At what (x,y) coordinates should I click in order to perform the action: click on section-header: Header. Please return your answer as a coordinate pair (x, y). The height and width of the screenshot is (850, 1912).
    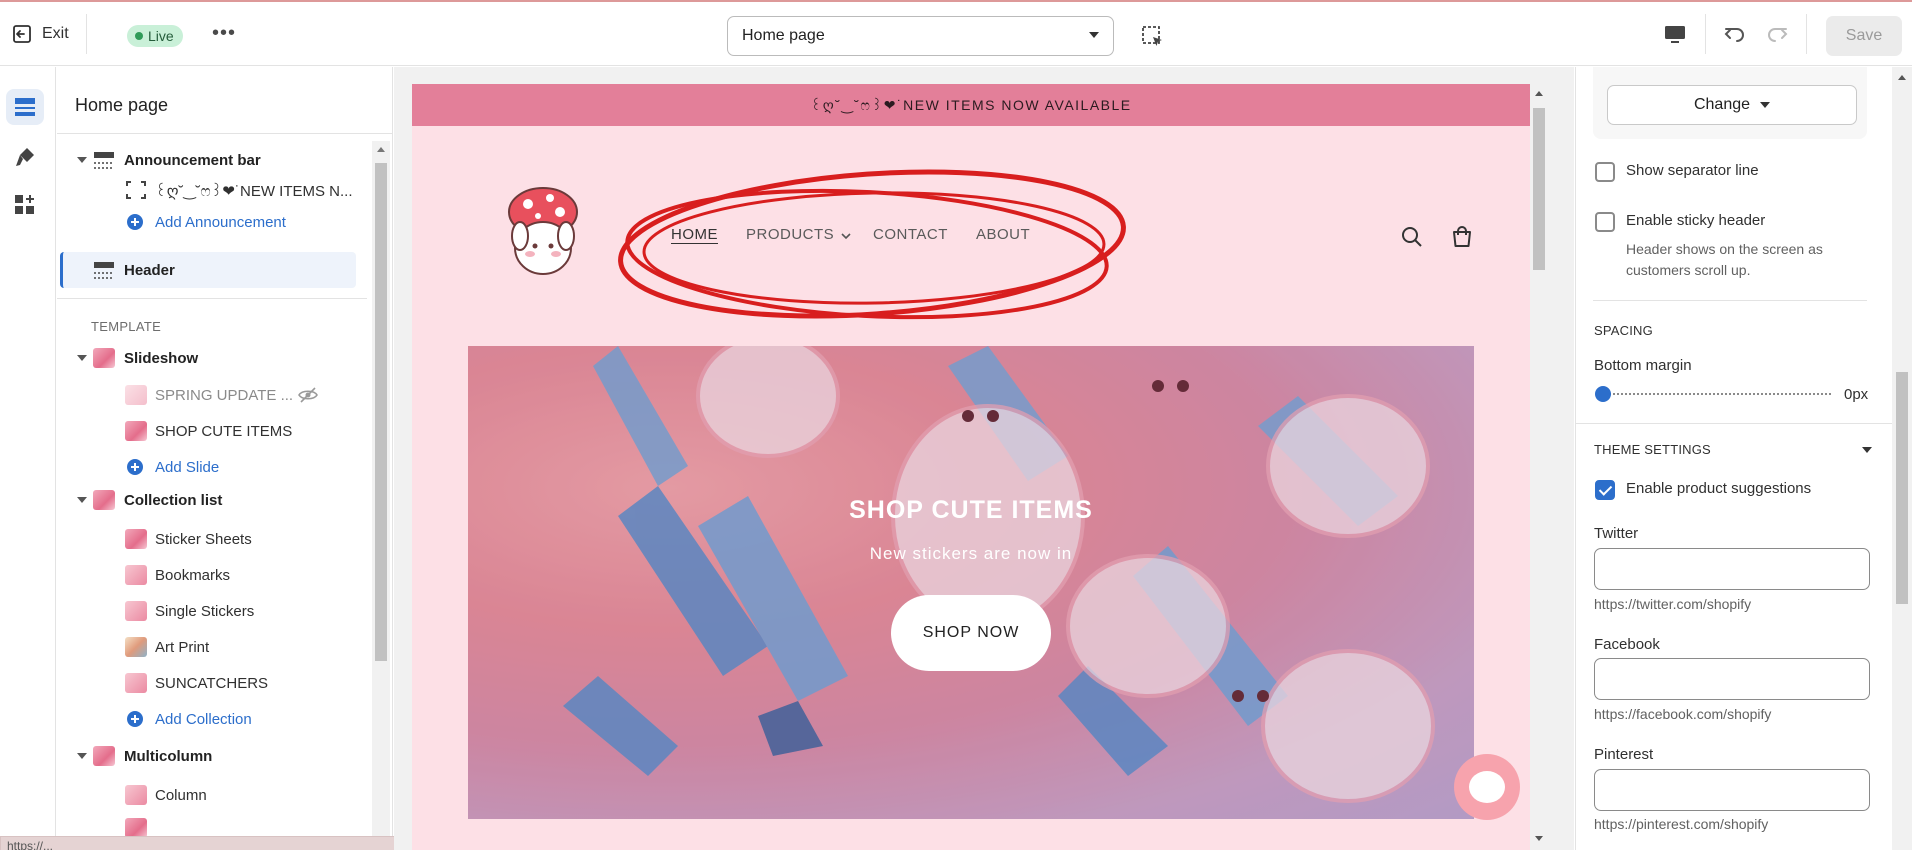
    Looking at the image, I should click on (208, 270).